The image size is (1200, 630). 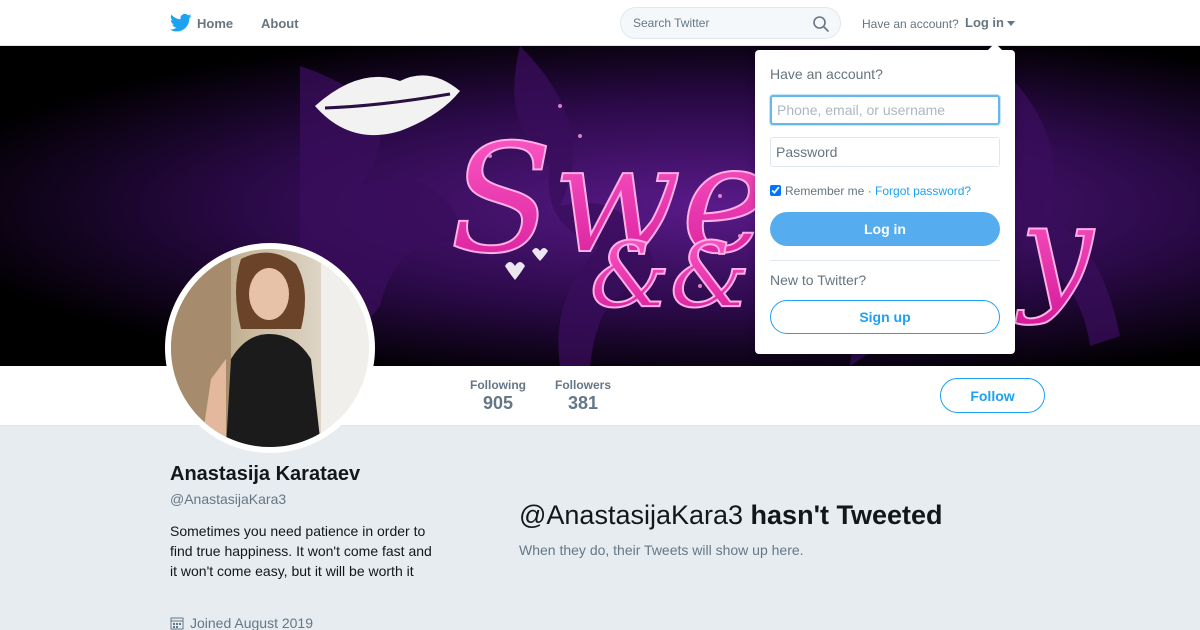 I want to click on stat-followers: Followers 381, so click(x=583, y=396).